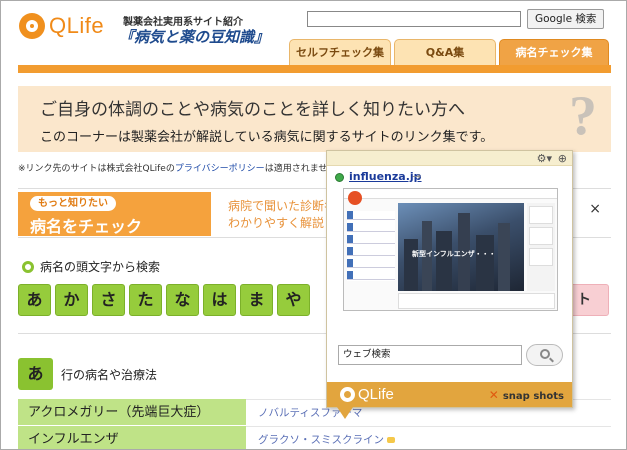 The image size is (627, 450). I want to click on main-tabs: セルフチェック集 Q&A集 病名チェック集, so click(450, 52).